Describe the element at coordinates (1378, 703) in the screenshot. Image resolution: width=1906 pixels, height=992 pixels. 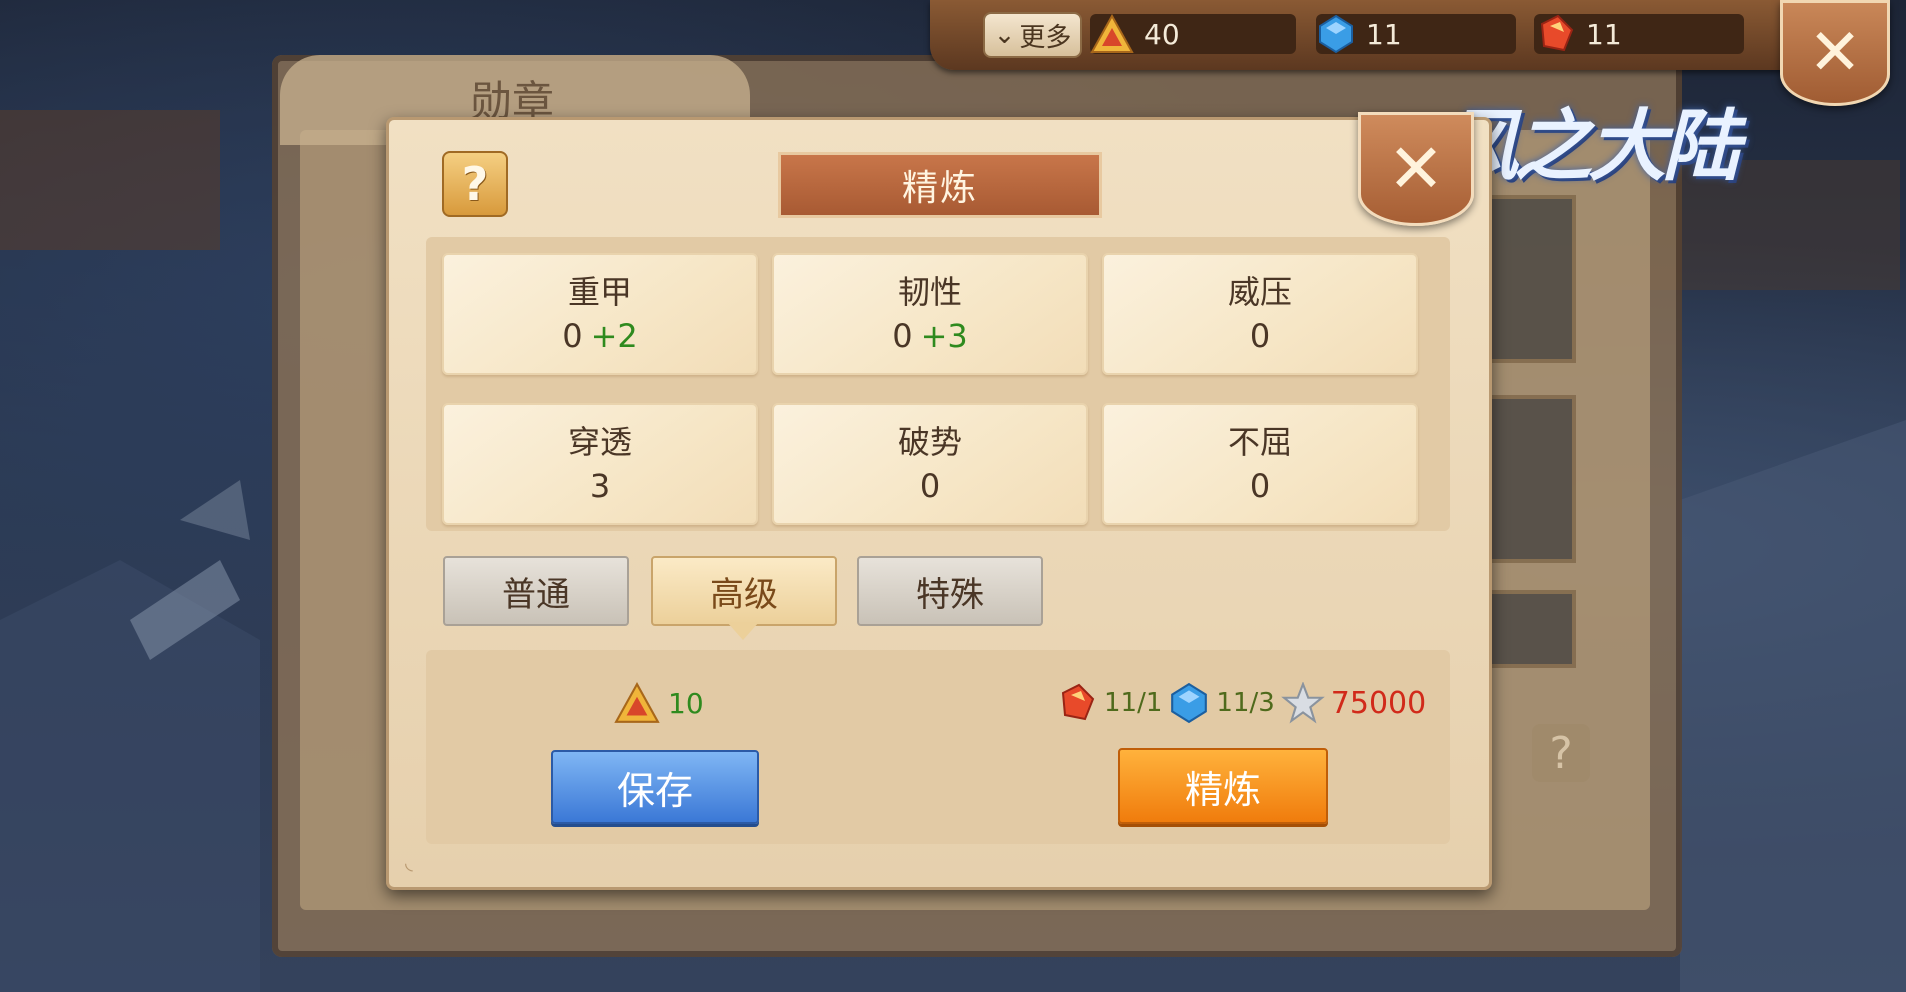
I see `silver-cost: 75000` at that location.